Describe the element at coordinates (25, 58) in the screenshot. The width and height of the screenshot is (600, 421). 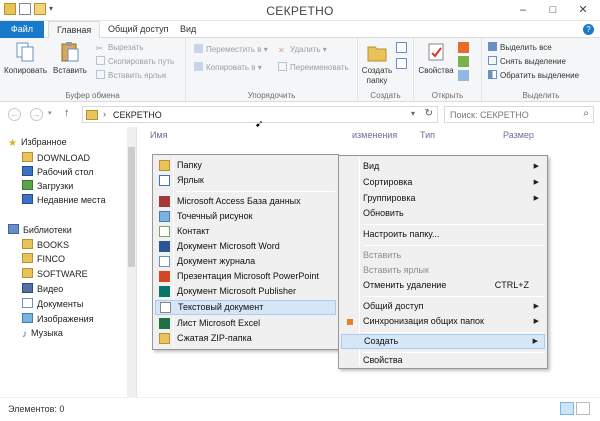
I see `copy-button: Копировать` at that location.